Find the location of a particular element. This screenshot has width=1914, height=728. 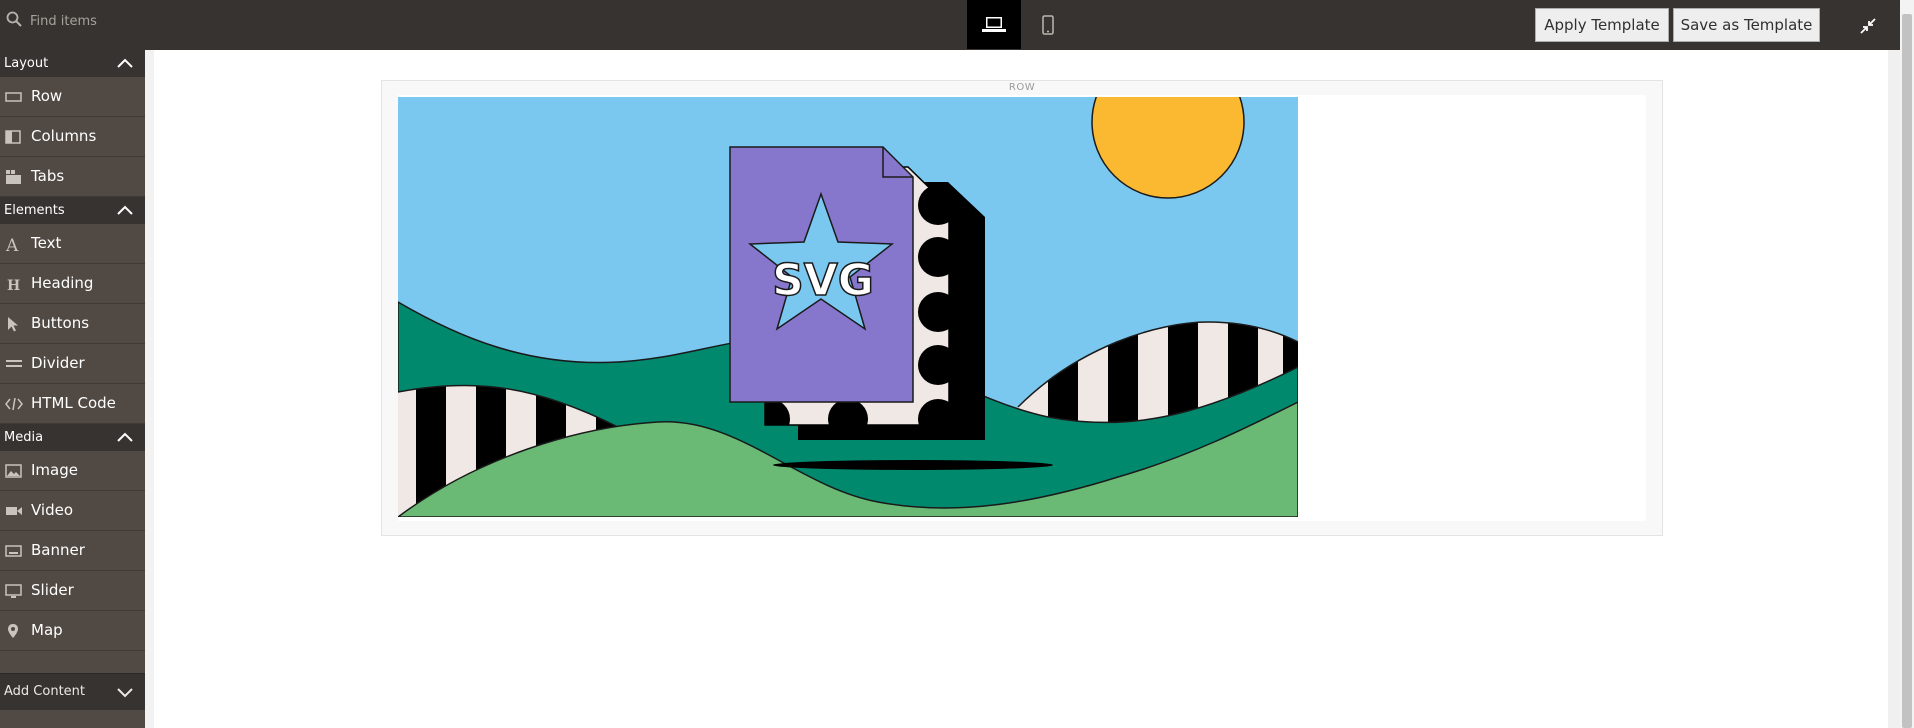

save-as-template-button: Save as Template is located at coordinates (1746, 25).